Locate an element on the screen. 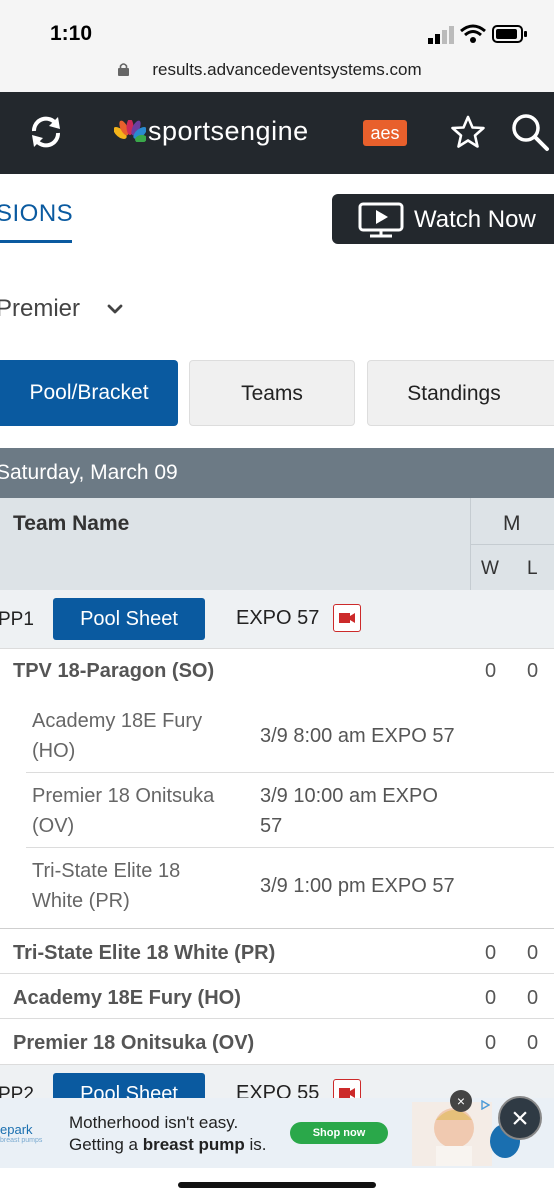  pool-sheet-button: Pool Sheet is located at coordinates (129, 619).